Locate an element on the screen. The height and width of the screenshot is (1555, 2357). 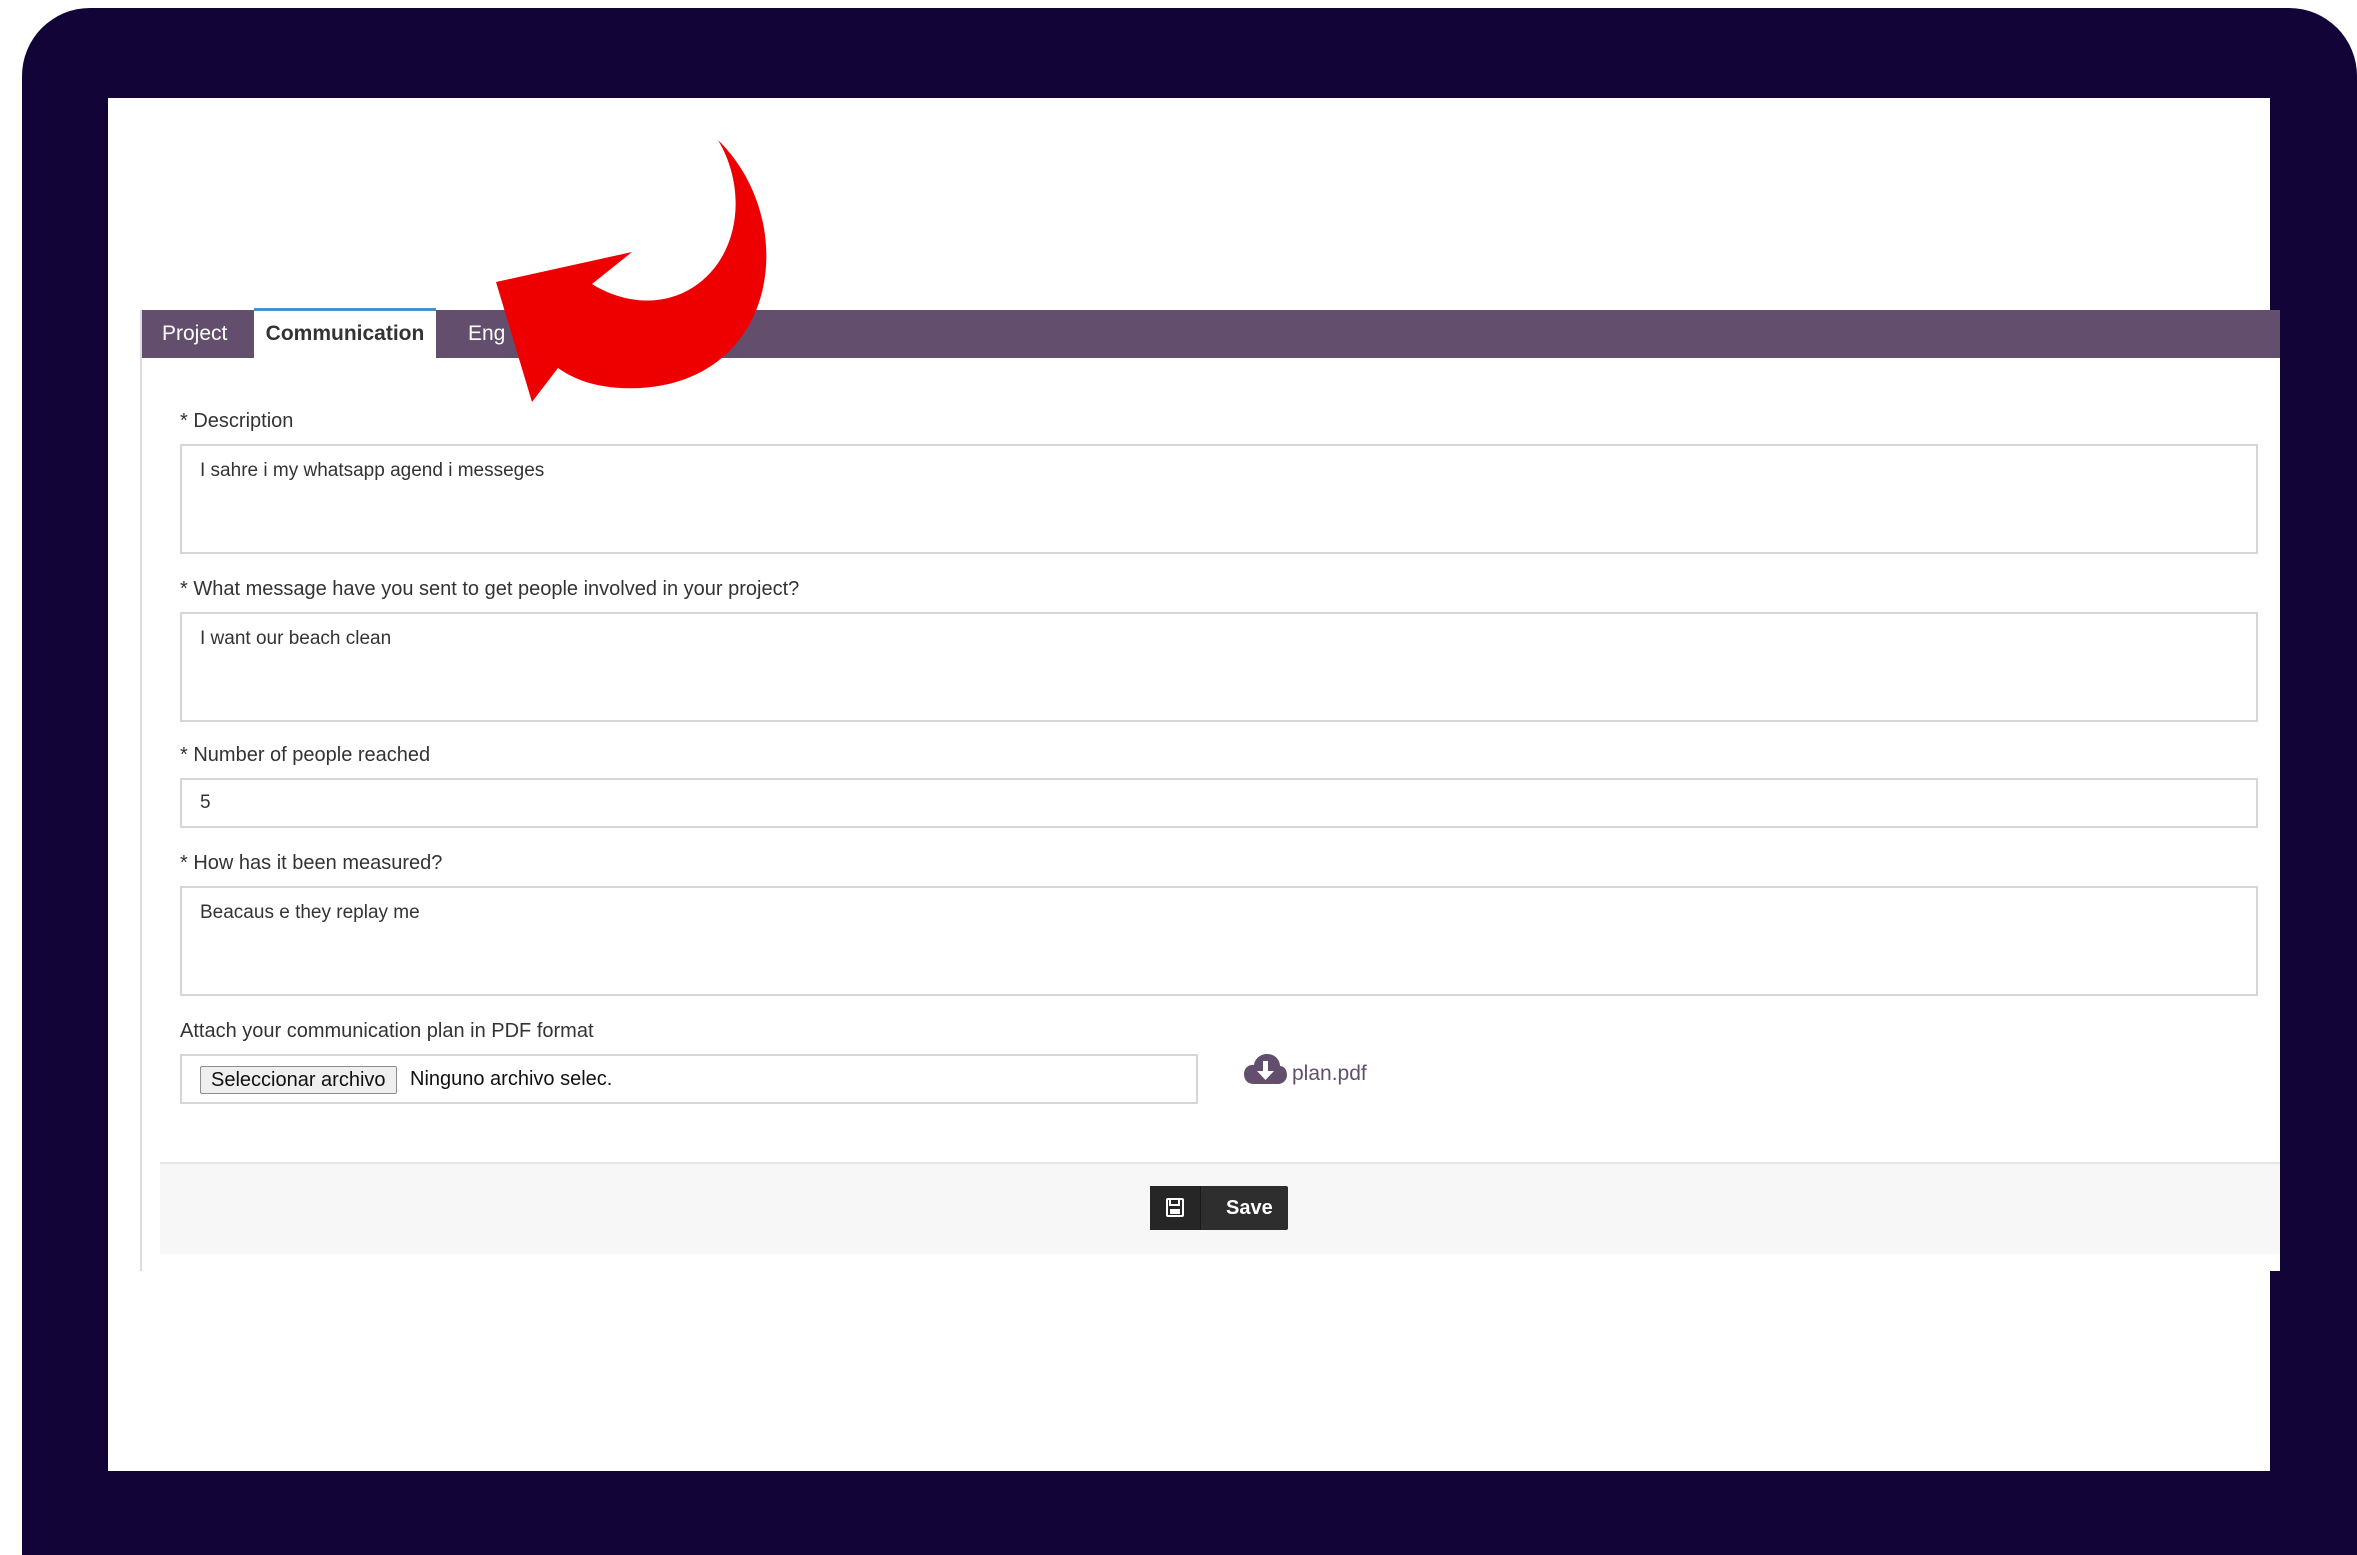
description-label: * Description is located at coordinates (237, 421).